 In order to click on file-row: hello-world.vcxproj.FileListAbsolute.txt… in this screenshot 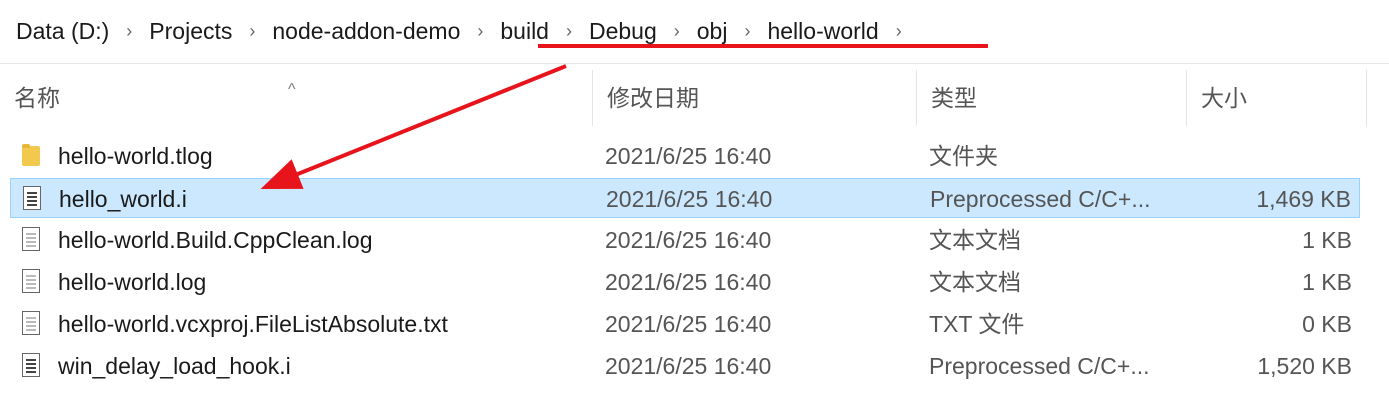, I will do `click(685, 324)`.